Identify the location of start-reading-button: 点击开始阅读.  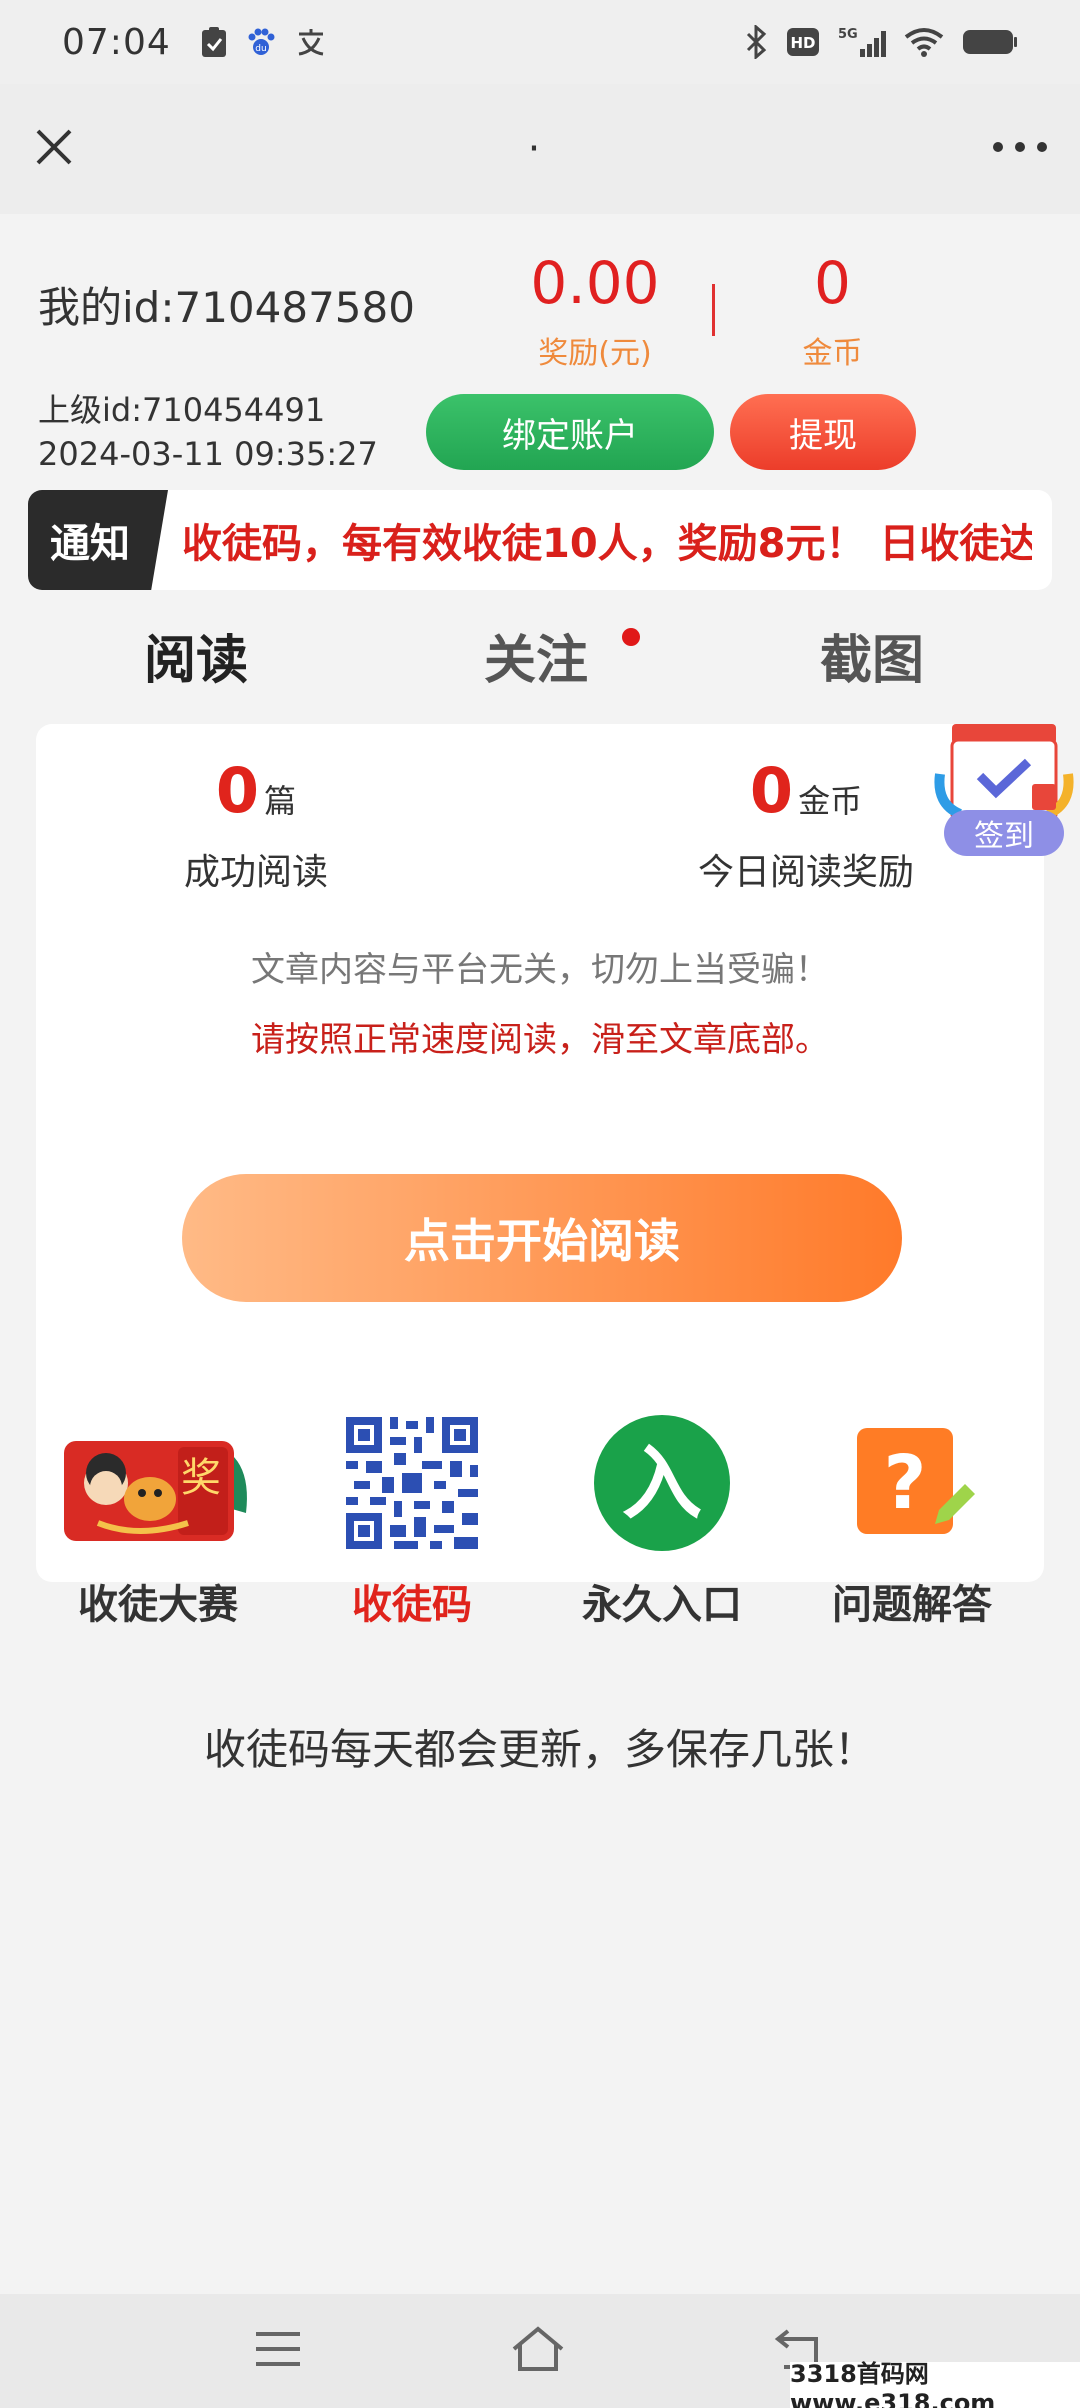
(542, 1238).